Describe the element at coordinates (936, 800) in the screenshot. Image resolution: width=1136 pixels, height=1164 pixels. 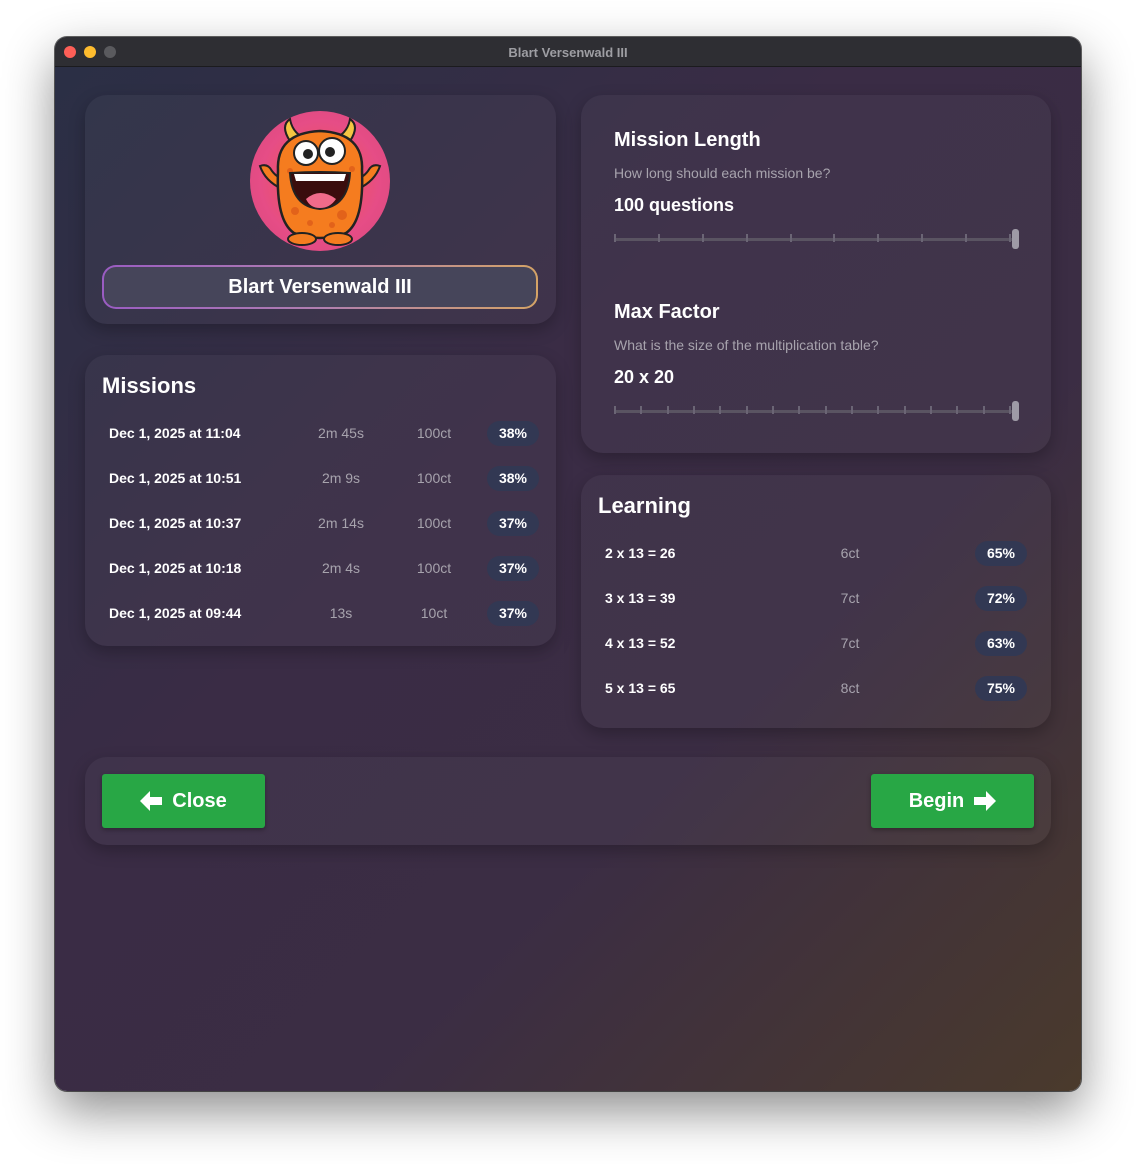
I see `begin-button-label: Begin` at that location.